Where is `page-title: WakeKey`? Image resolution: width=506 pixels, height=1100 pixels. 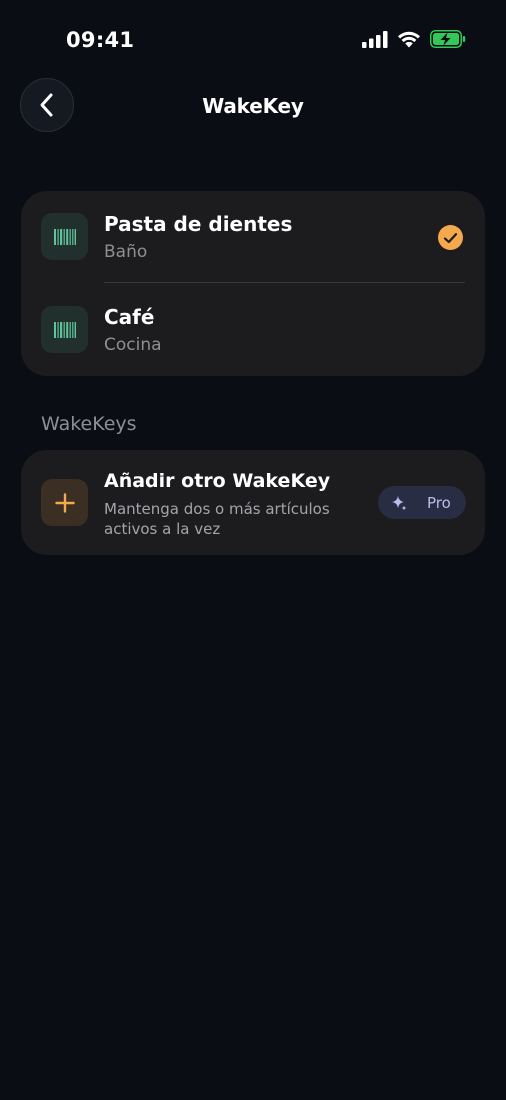
page-title: WakeKey is located at coordinates (253, 106).